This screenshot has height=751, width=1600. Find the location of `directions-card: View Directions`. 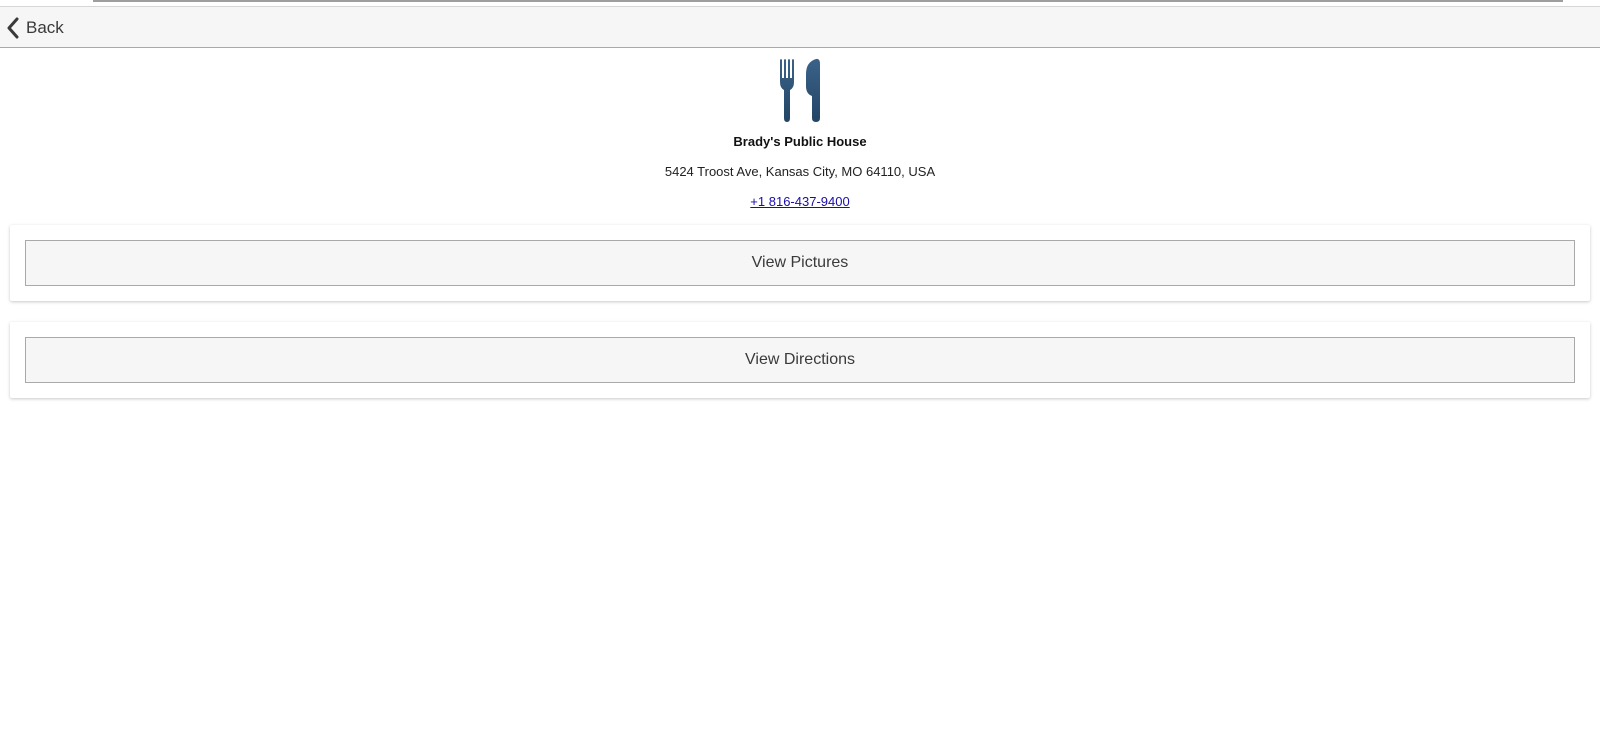

directions-card: View Directions is located at coordinates (800, 360).